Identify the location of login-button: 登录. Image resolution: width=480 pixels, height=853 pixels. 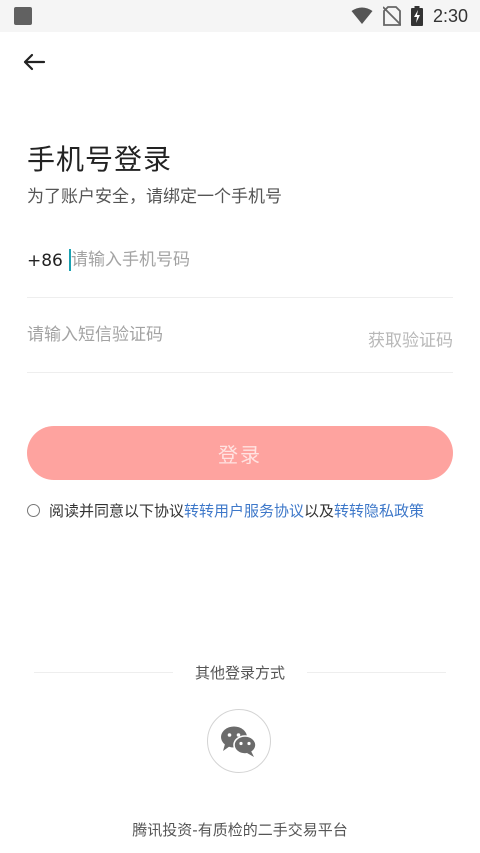
(240, 453).